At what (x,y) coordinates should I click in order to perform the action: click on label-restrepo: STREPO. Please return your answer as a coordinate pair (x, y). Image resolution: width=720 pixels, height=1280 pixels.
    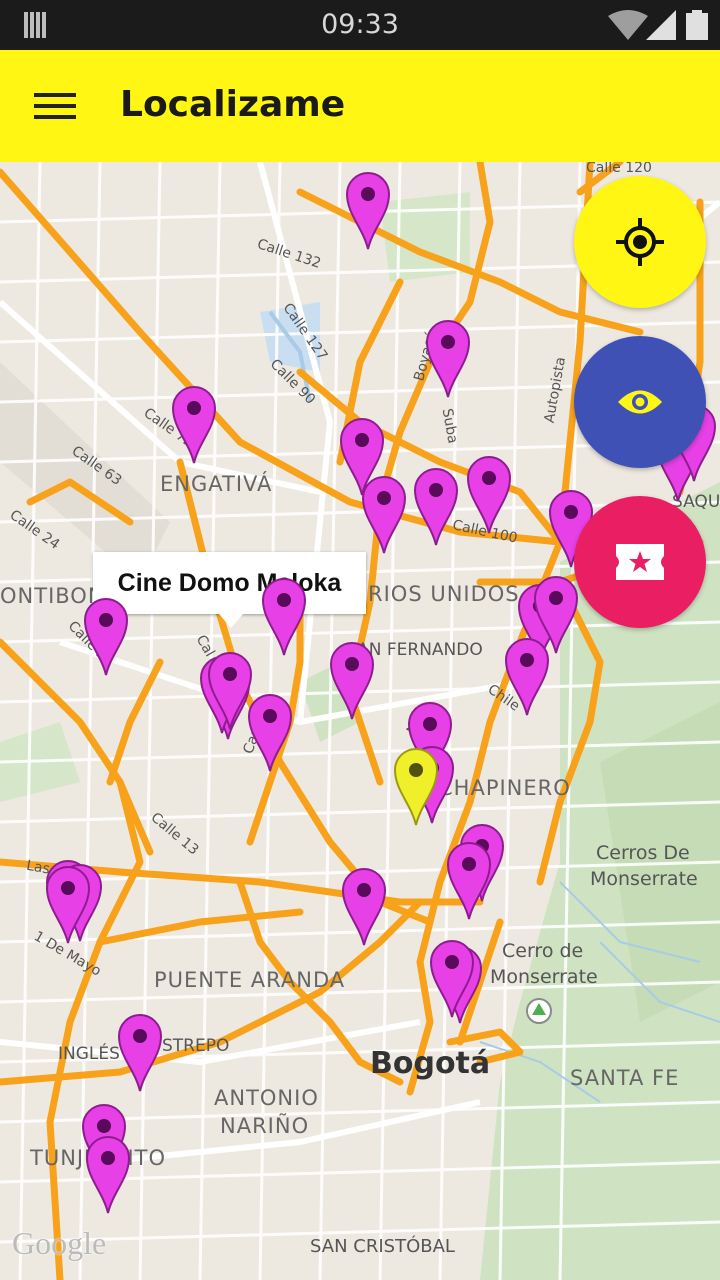
    Looking at the image, I should click on (196, 1046).